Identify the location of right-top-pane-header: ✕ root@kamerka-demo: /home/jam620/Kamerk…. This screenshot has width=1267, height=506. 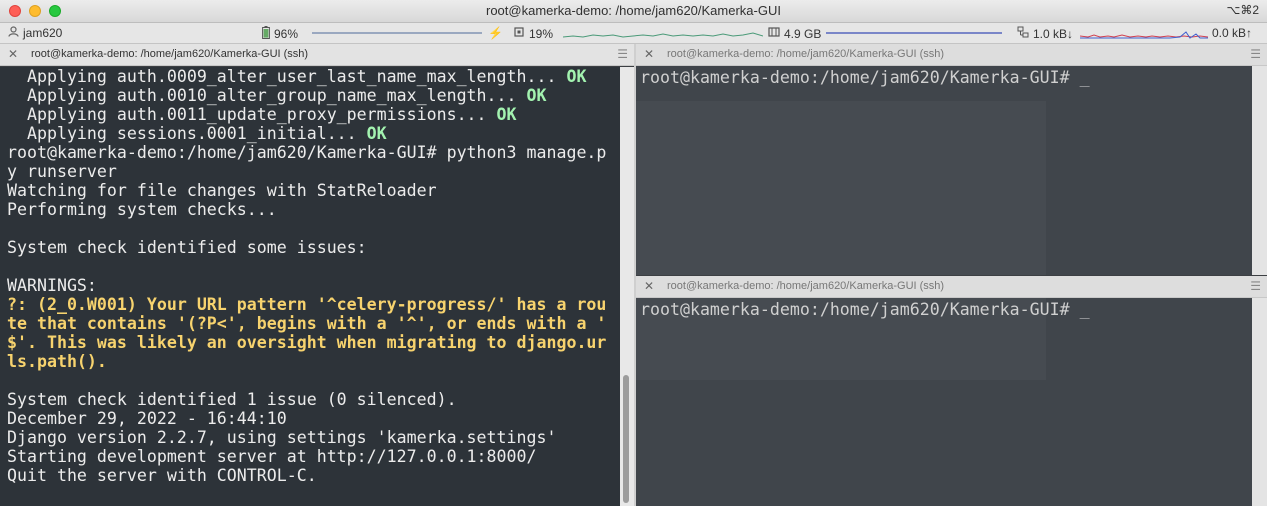
(951, 55).